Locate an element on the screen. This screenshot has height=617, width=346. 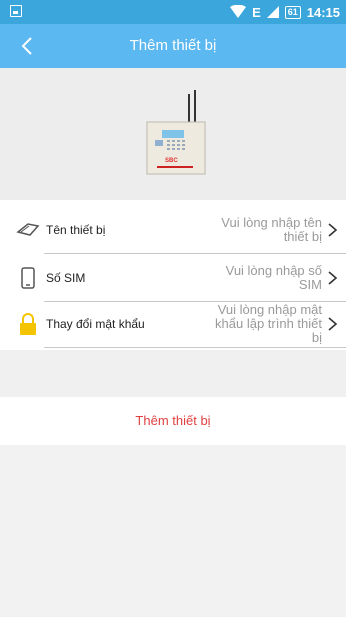
row-divider is located at coordinates (195, 347).